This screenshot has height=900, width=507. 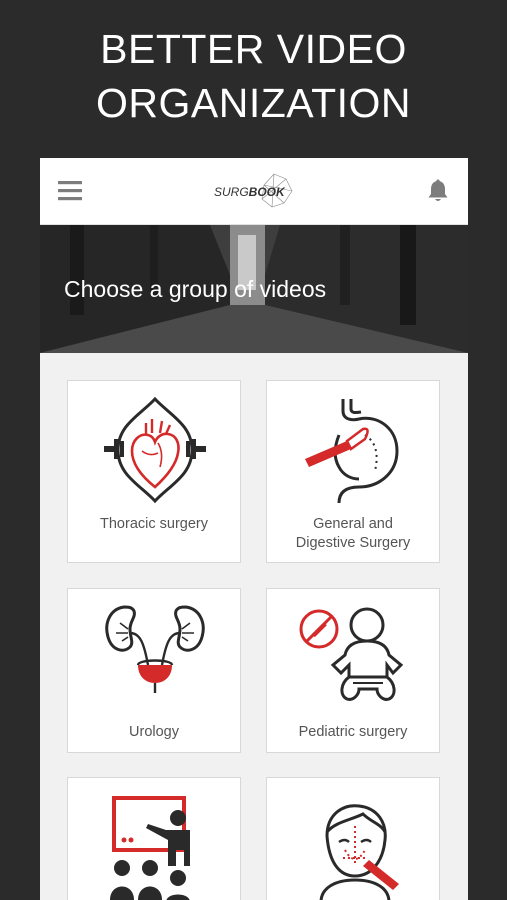 What do you see at coordinates (154, 732) in the screenshot?
I see `category-label: Urology` at bounding box center [154, 732].